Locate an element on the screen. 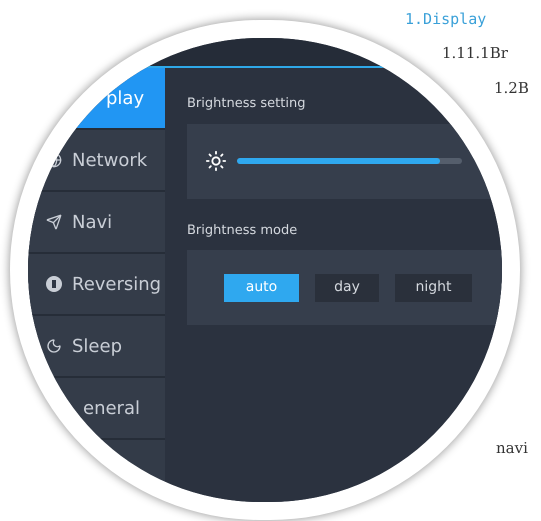 This screenshot has width=541, height=521. document-line: navi is located at coordinates (512, 448).